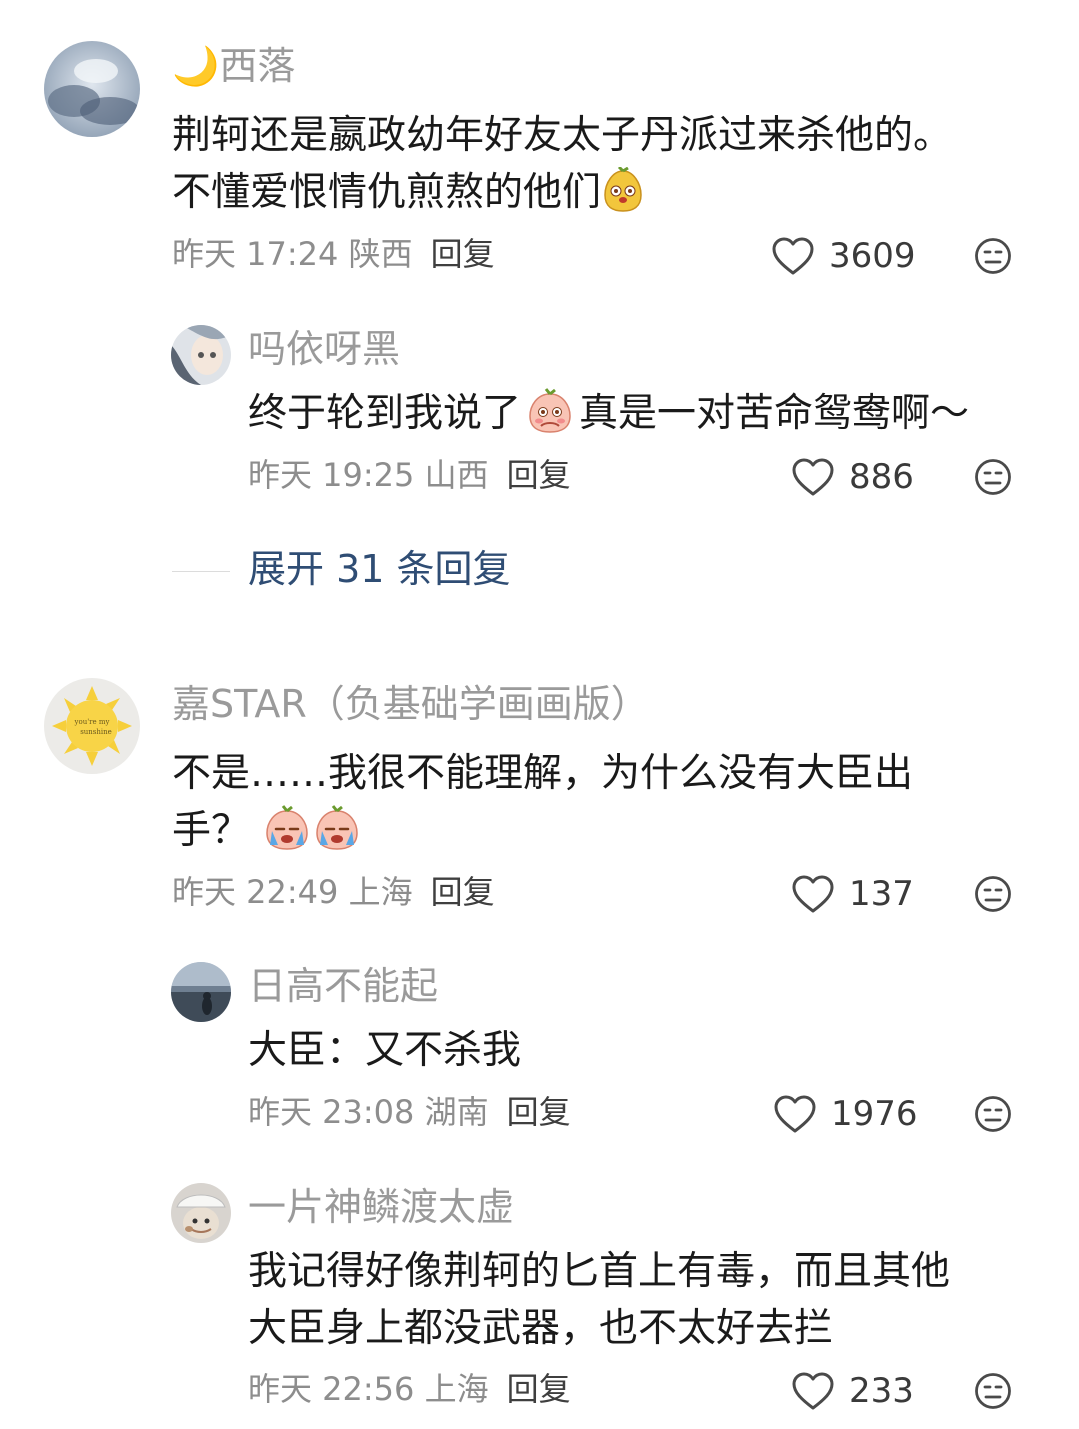 The height and width of the screenshot is (1429, 1079). Describe the element at coordinates (599, 1271) in the screenshot. I see `comment-text-line: 我记得好像荆轲的匕首上有毒，而且其他` at that location.